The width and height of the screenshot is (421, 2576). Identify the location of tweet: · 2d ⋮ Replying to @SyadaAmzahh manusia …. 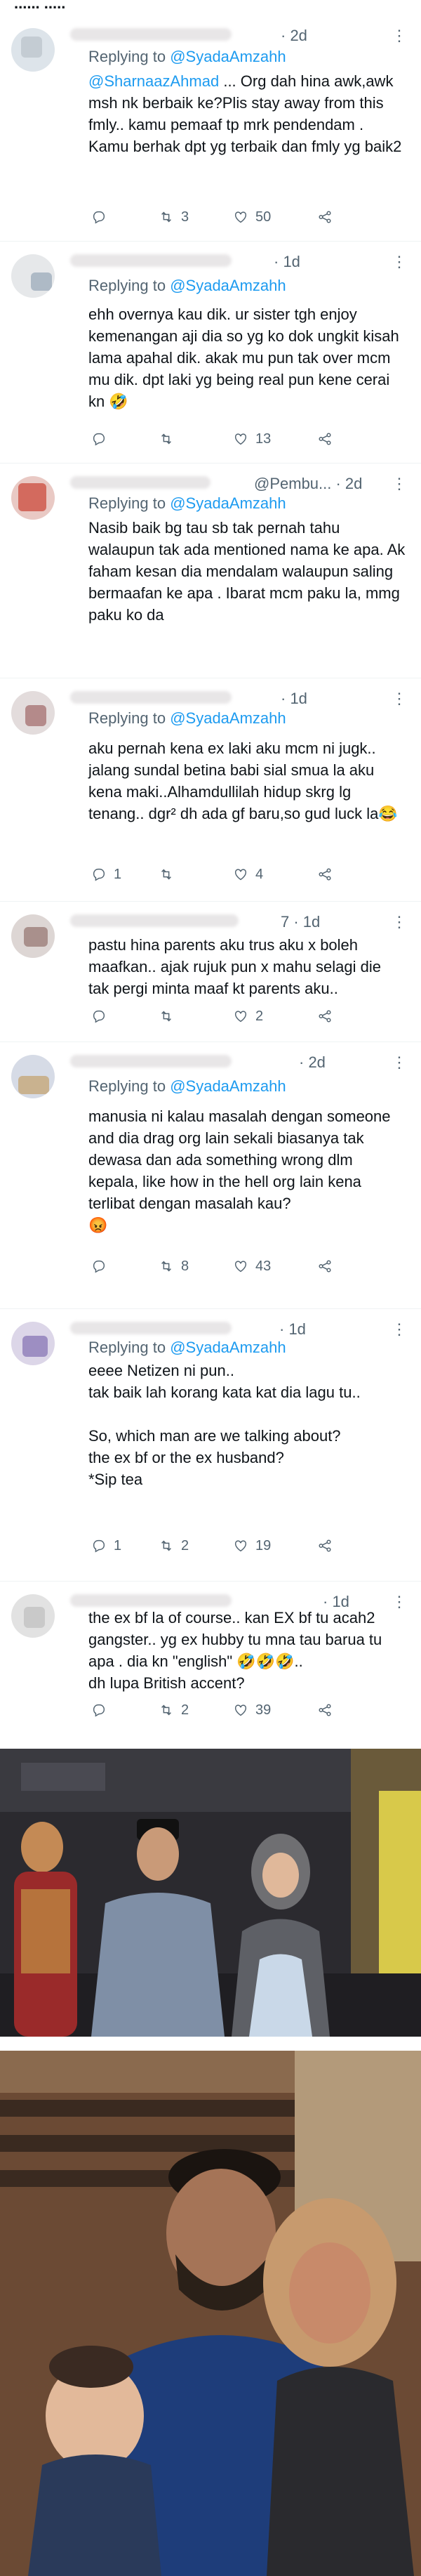
(210, 1175).